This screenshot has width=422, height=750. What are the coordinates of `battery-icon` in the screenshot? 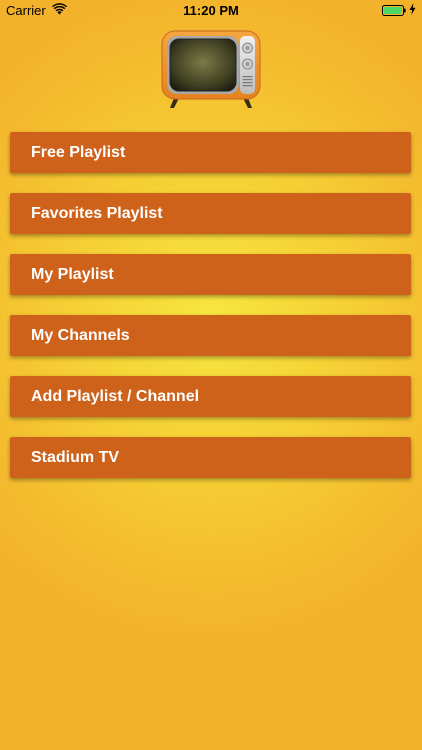 It's located at (394, 10).